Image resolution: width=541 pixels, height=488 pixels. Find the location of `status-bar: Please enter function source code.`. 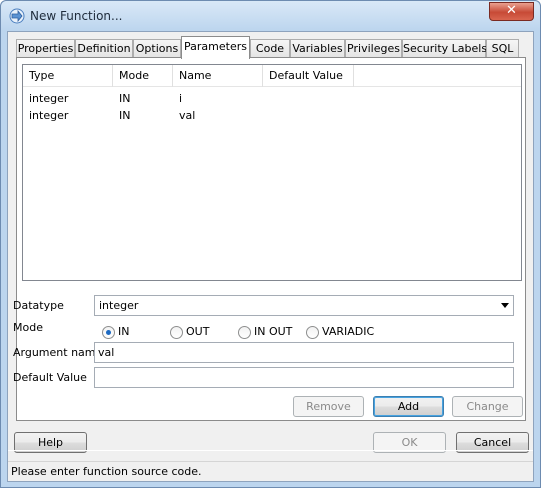

status-bar: Please enter function source code. is located at coordinates (270, 471).